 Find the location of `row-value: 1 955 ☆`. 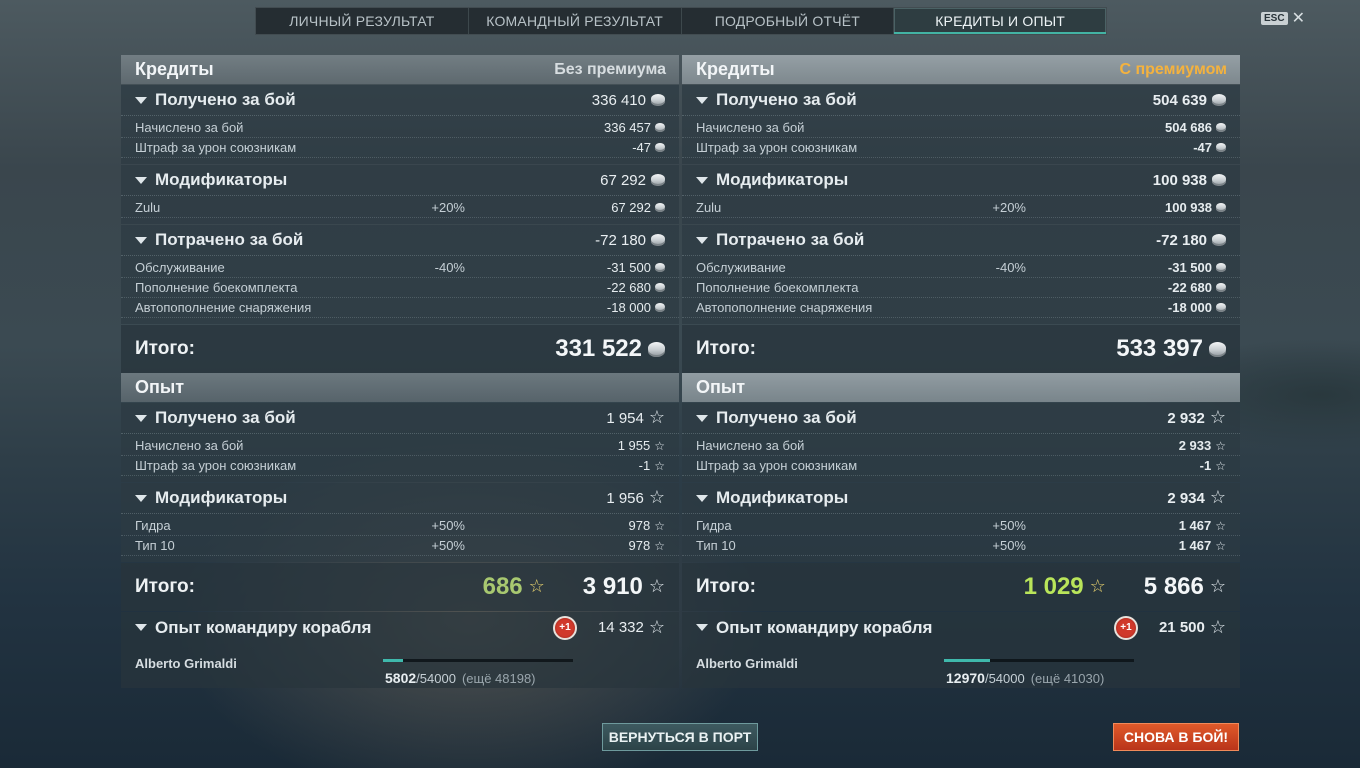

row-value: 1 955 ☆ is located at coordinates (641, 445).